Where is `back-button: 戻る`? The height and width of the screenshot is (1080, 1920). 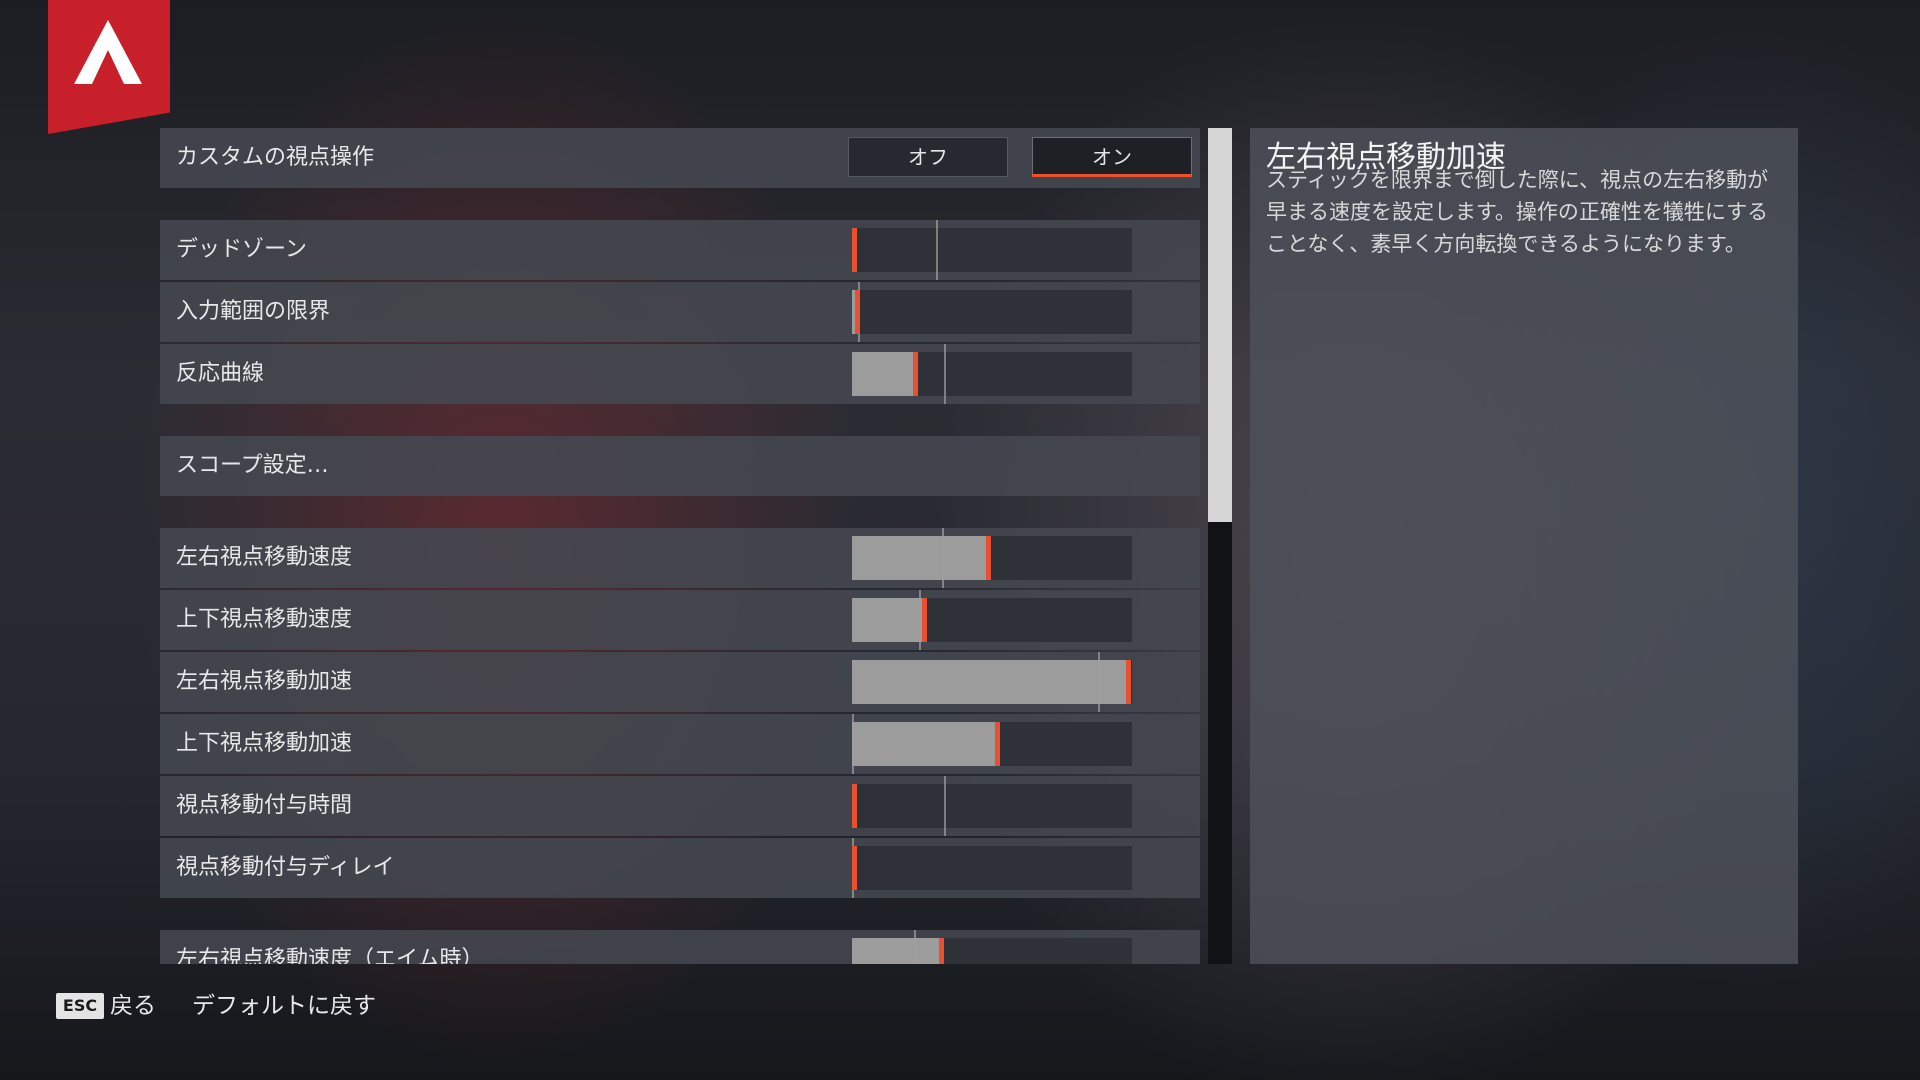 back-button: 戻る is located at coordinates (133, 1006).